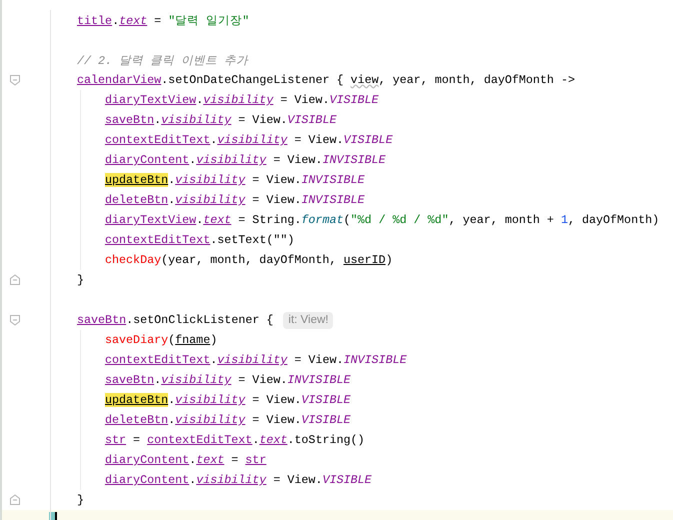 This screenshot has width=673, height=520. What do you see at coordinates (326, 80) in the screenshot?
I see `code-line: calendarView.setOnDateChangeListener { view, year, month, dayOfMonth ->` at bounding box center [326, 80].